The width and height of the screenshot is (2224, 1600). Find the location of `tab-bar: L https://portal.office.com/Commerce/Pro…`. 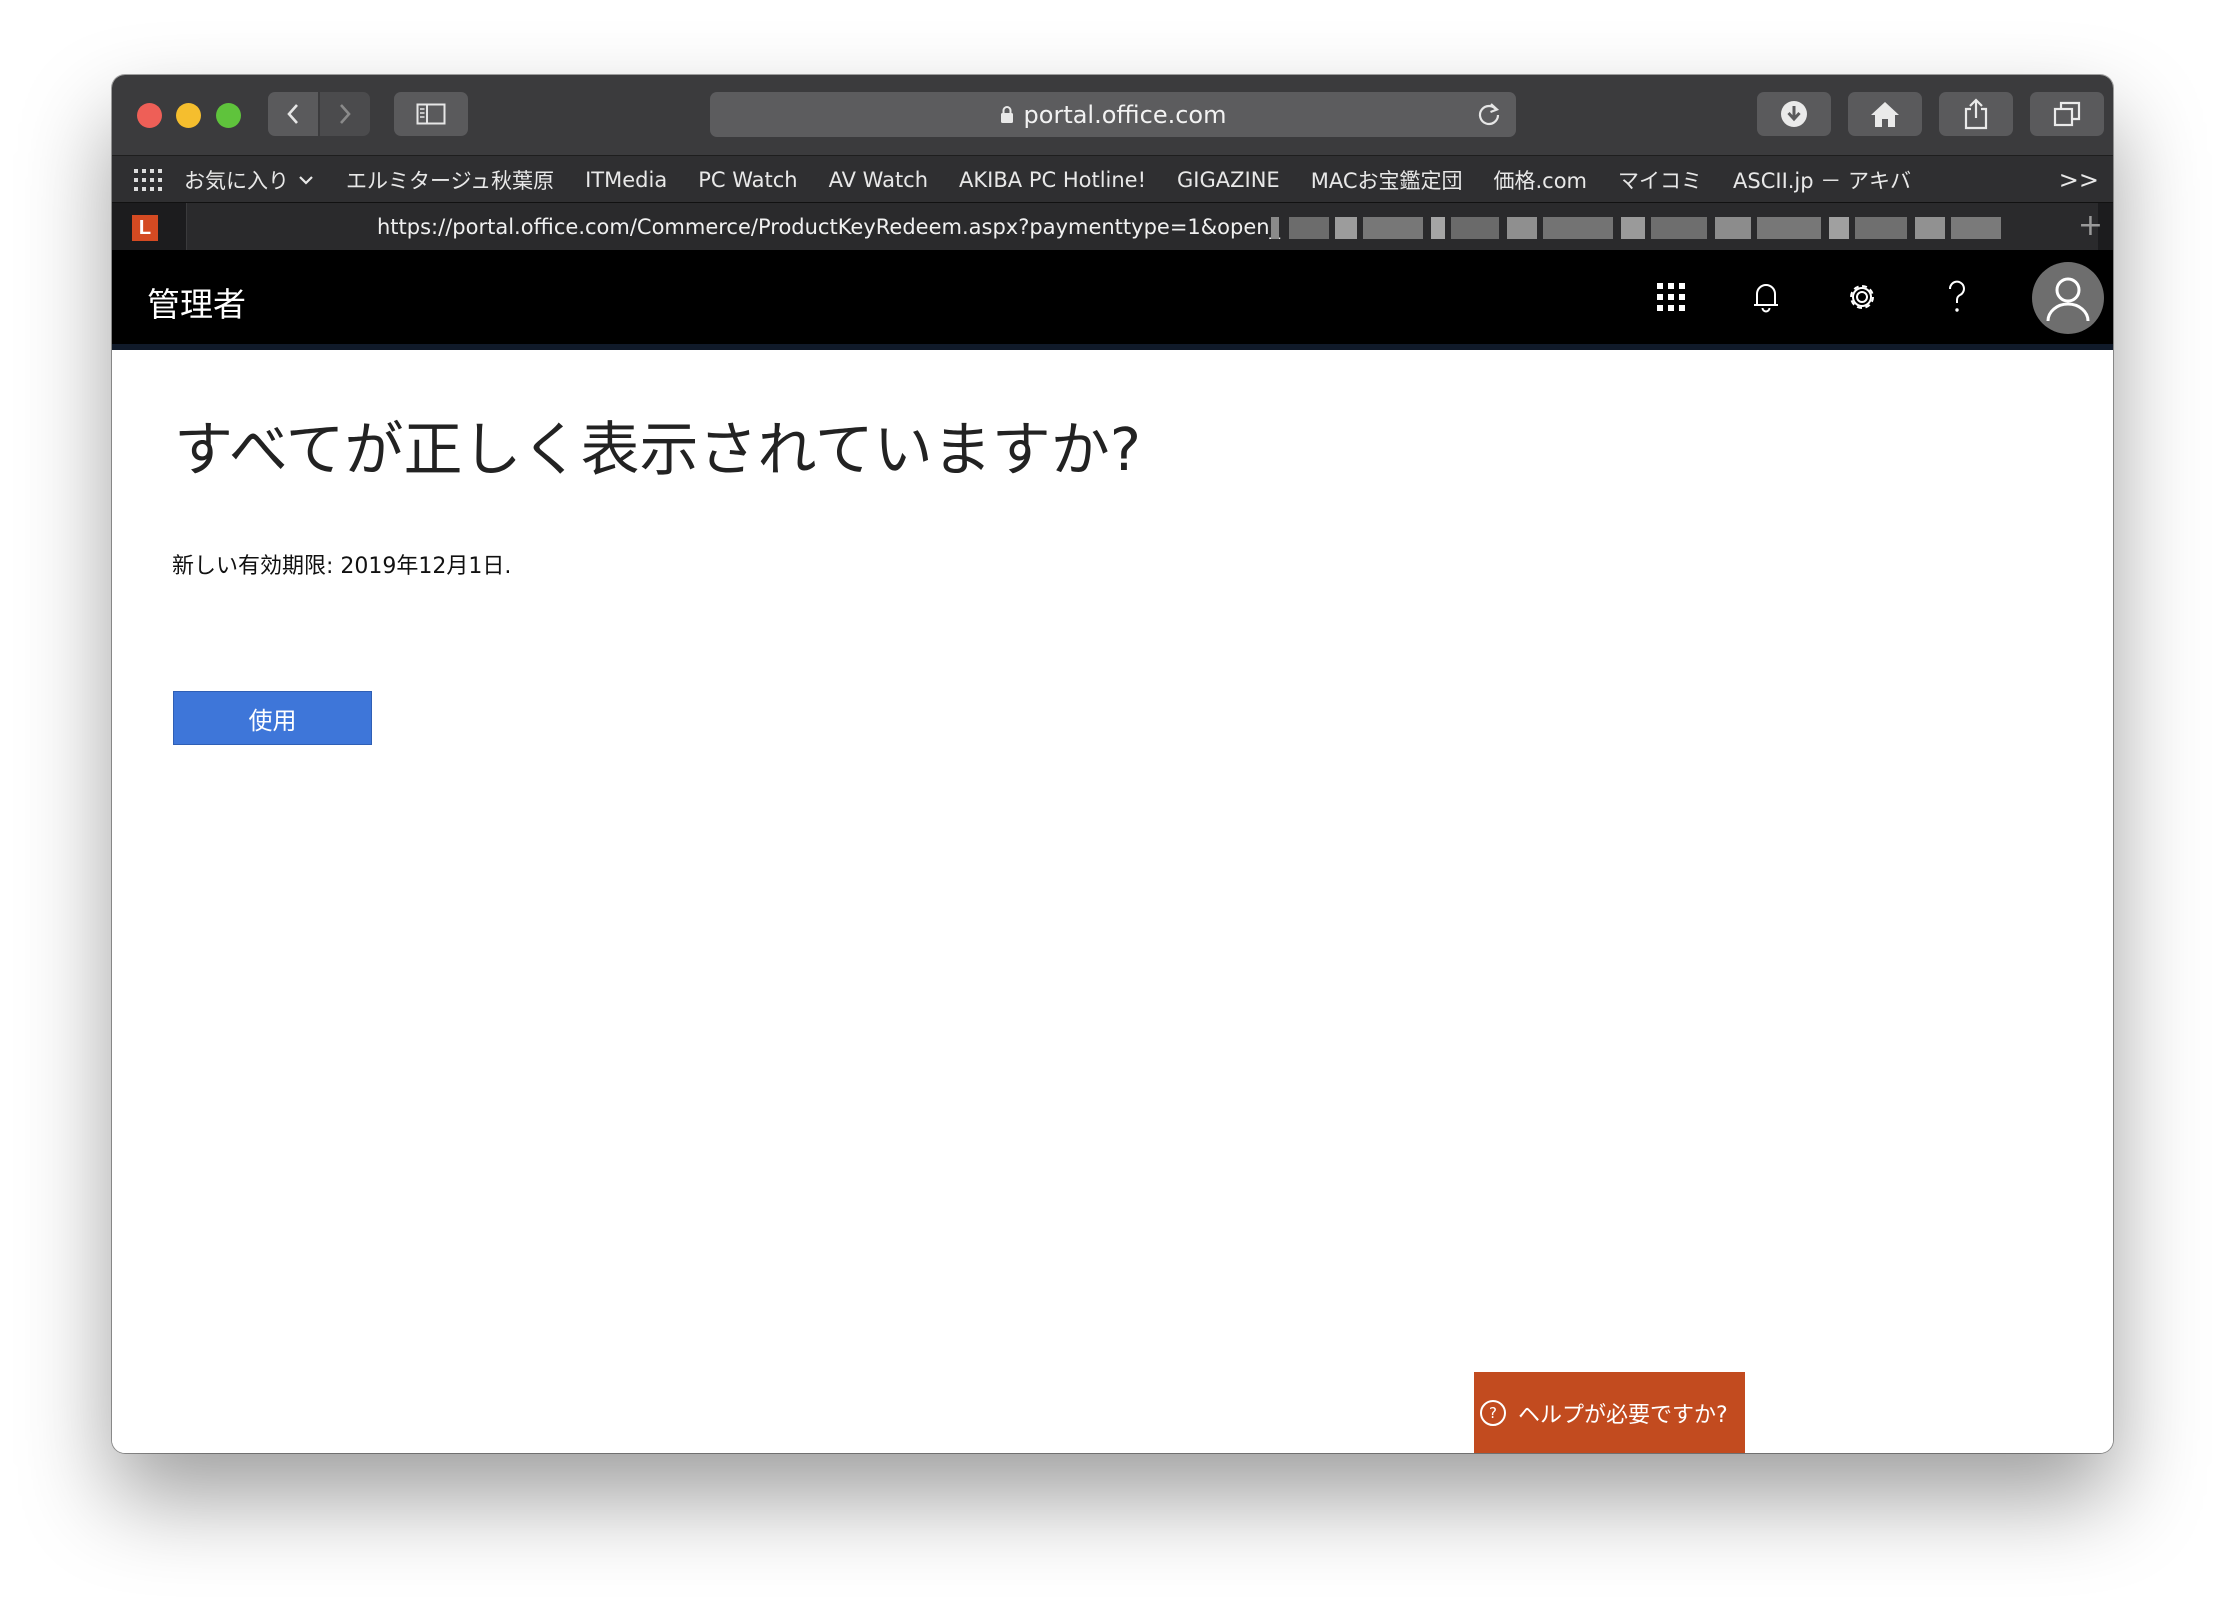

tab-bar: L https://portal.office.com/Commerce/Pro… is located at coordinates (1112, 226).